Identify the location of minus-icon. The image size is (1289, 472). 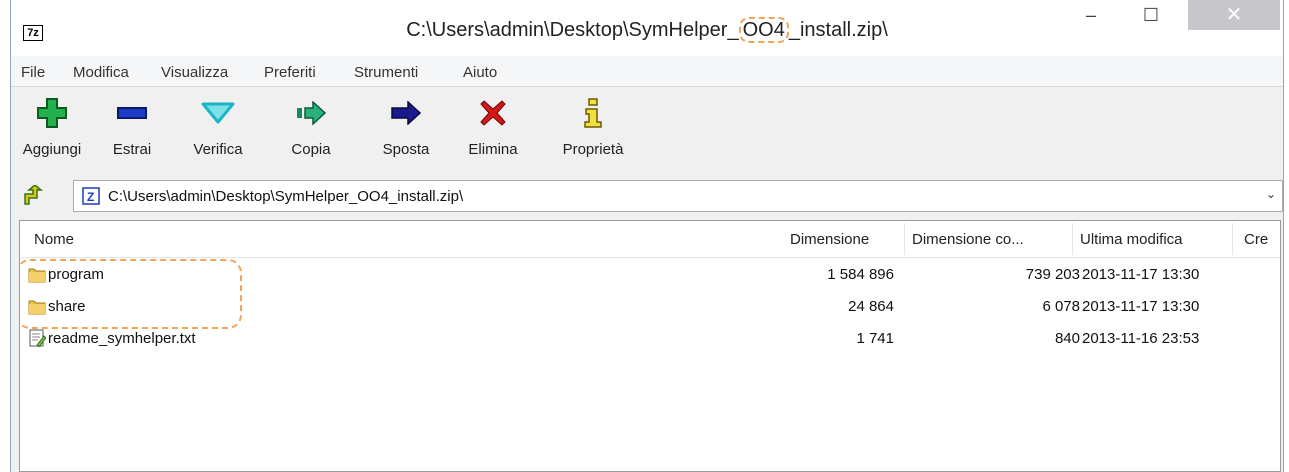
(132, 113).